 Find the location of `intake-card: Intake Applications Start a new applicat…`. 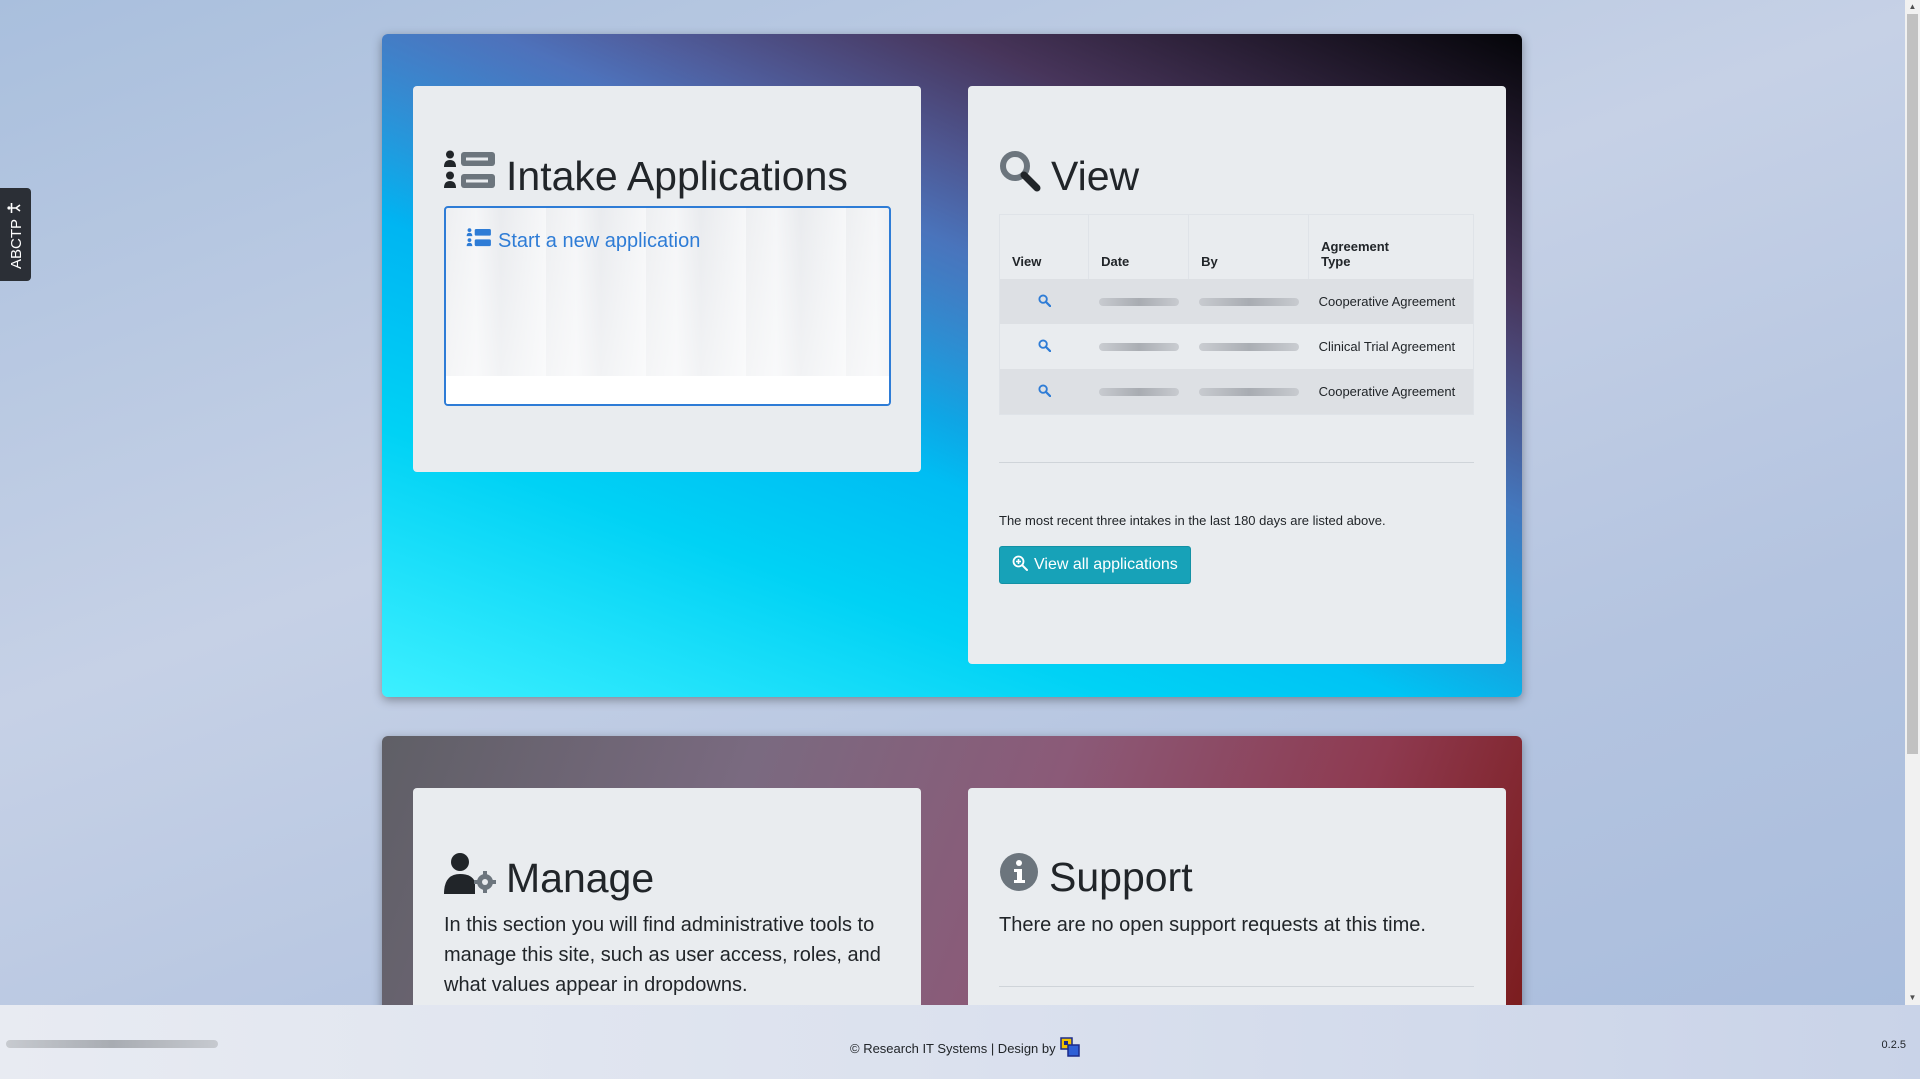

intake-card: Intake Applications Start a new applicat… is located at coordinates (667, 279).